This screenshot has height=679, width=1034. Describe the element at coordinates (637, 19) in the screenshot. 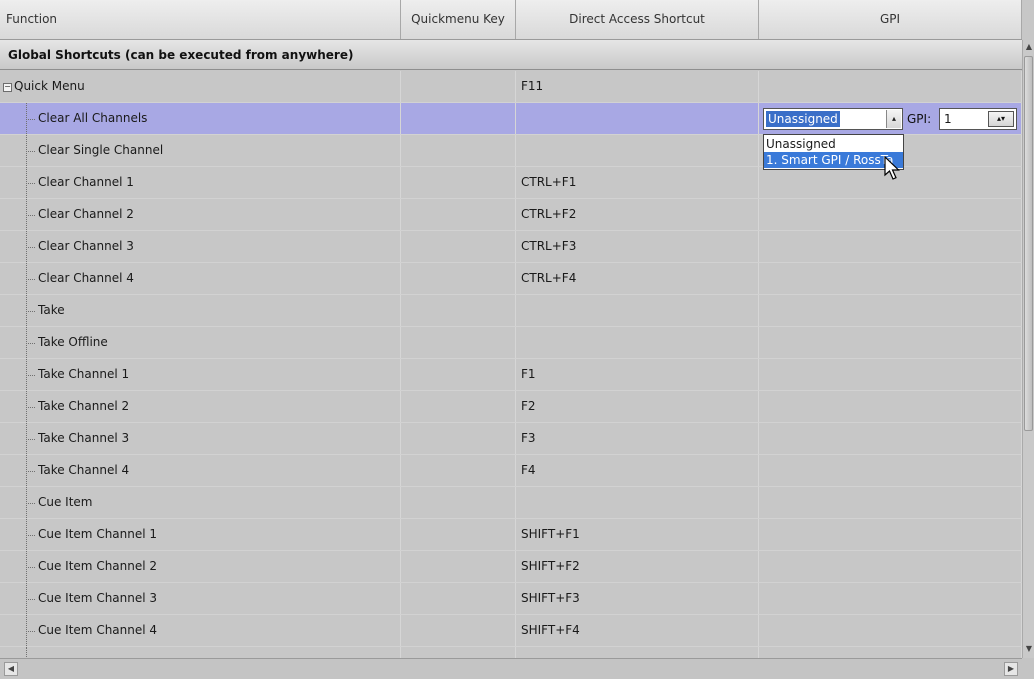

I see `column-header-direct-access: Direct Access Shortcut` at that location.